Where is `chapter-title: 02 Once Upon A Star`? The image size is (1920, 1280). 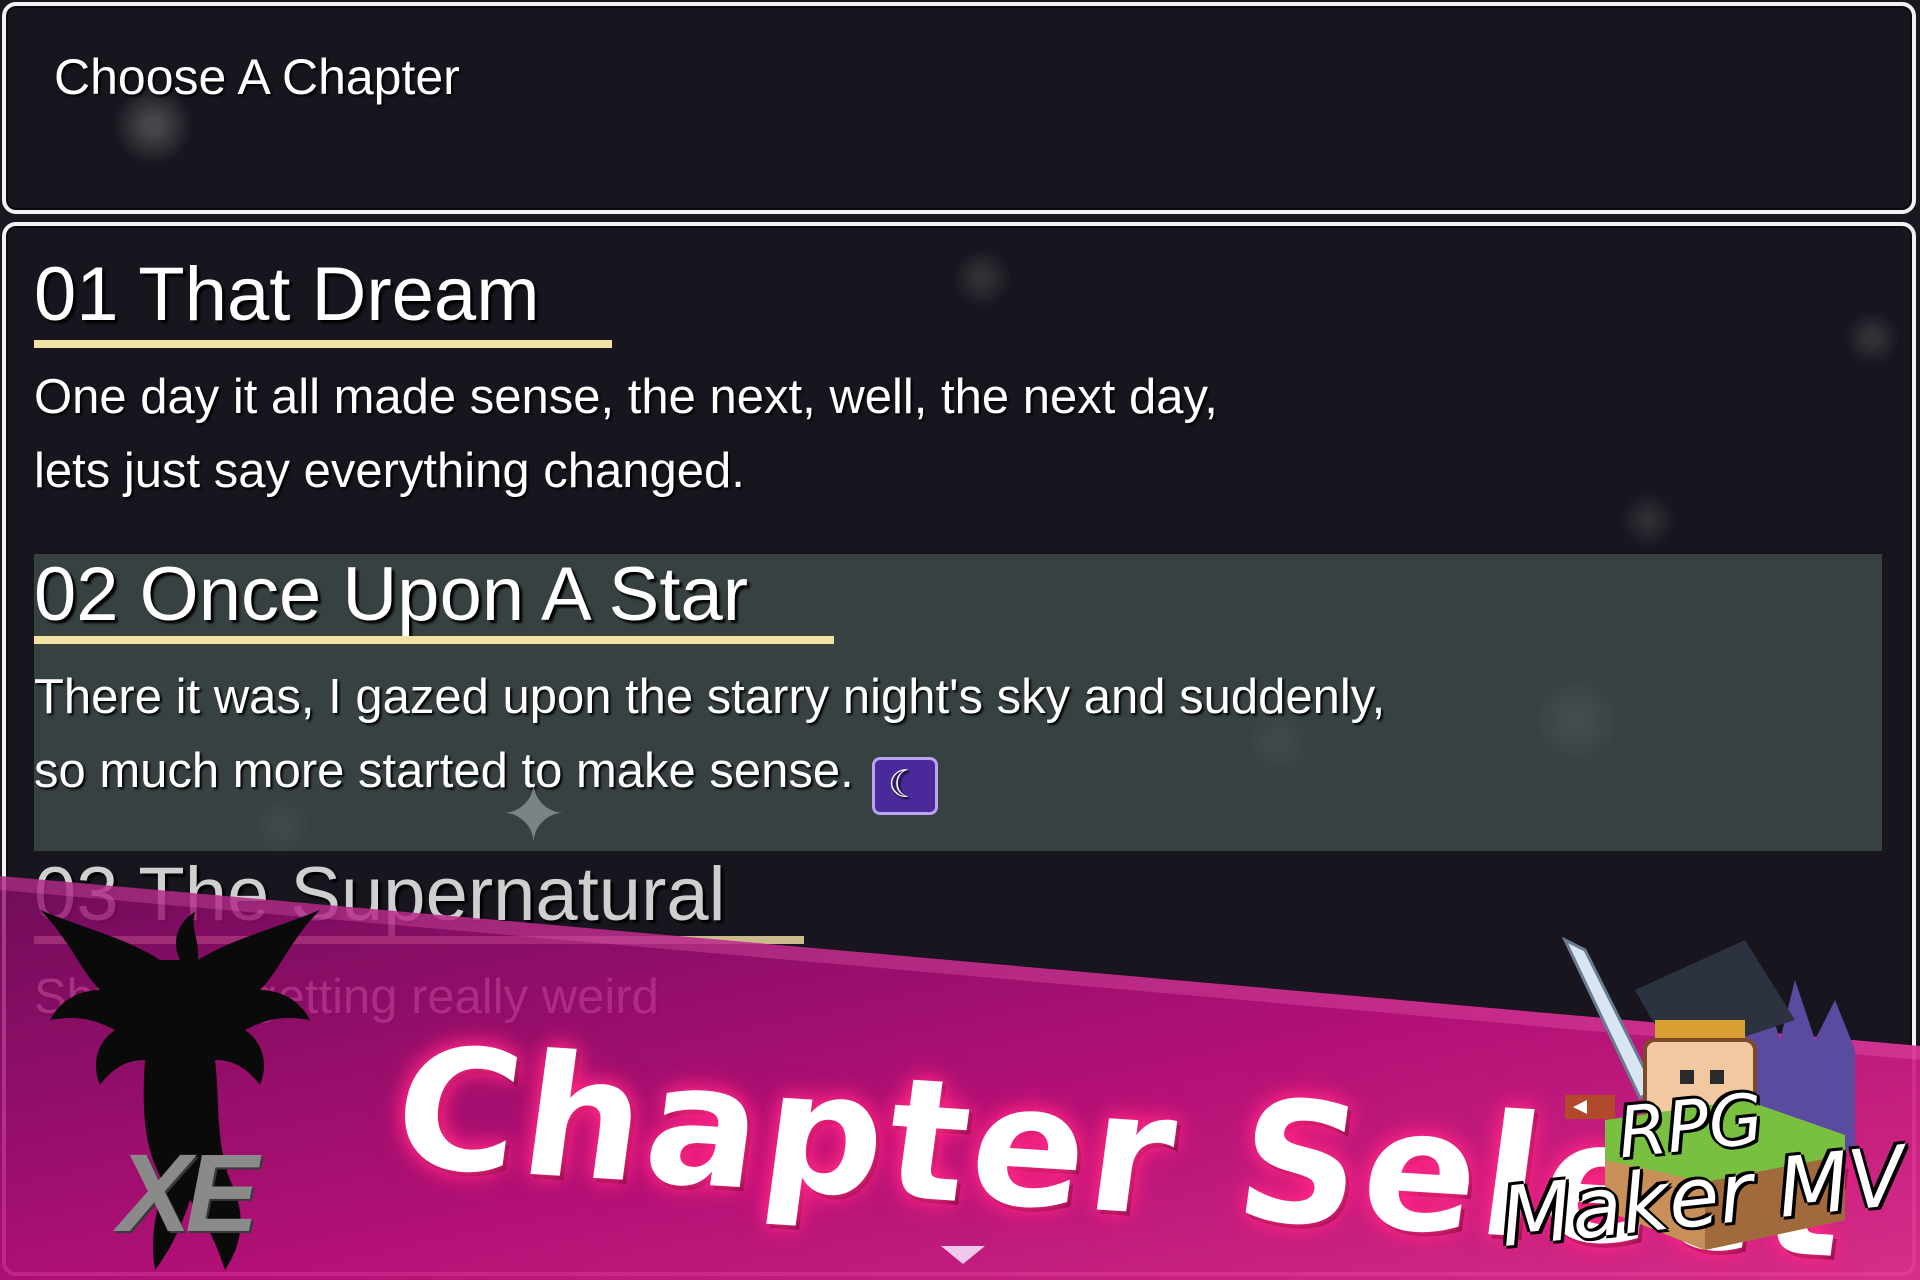 chapter-title: 02 Once Upon A Star is located at coordinates (391, 594).